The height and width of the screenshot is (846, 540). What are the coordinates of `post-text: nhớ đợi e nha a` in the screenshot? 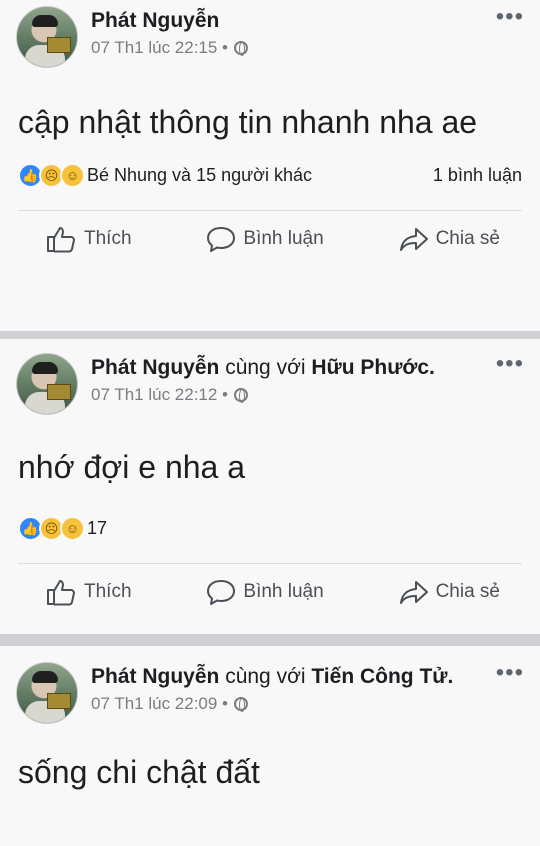 It's located at (132, 467).